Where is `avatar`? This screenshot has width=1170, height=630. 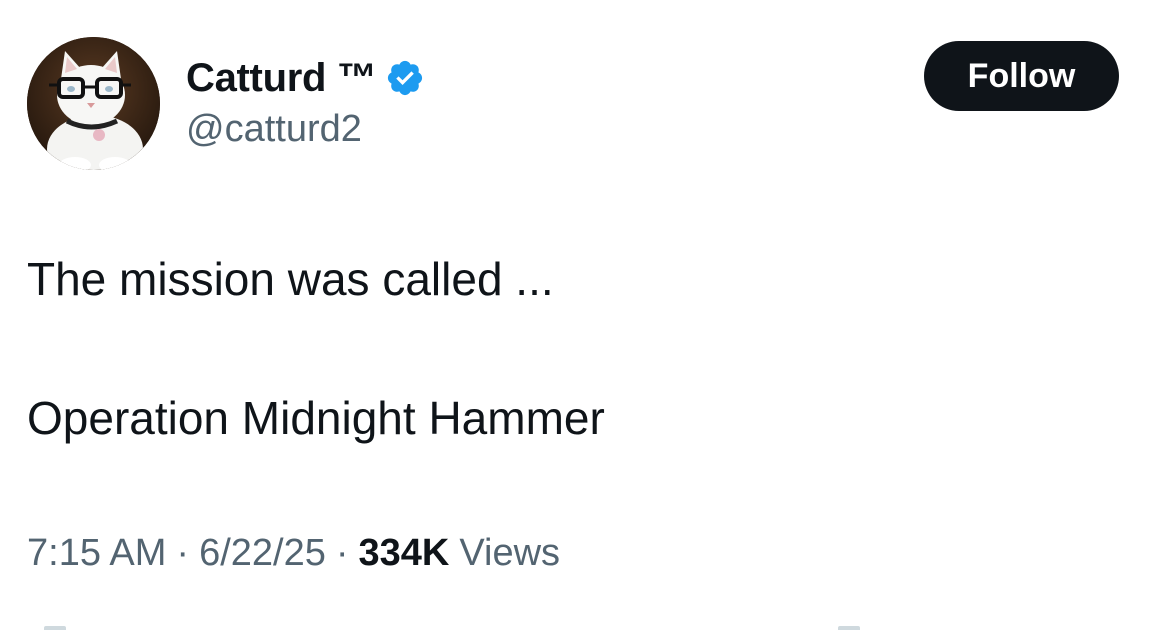 avatar is located at coordinates (93, 103).